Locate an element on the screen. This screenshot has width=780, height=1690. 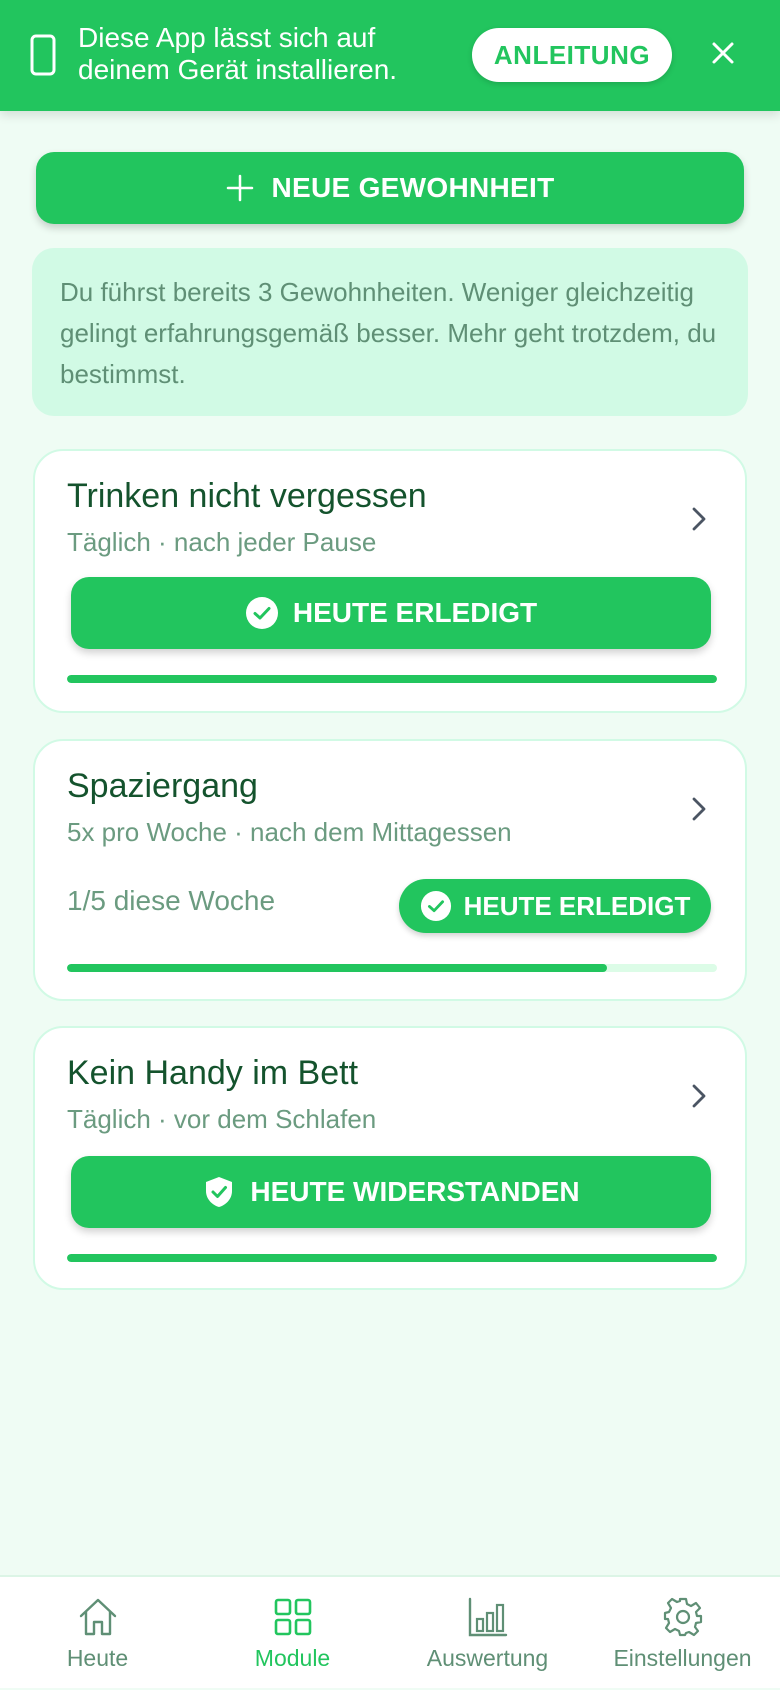
habit-title: Spaziergang is located at coordinates (162, 786).